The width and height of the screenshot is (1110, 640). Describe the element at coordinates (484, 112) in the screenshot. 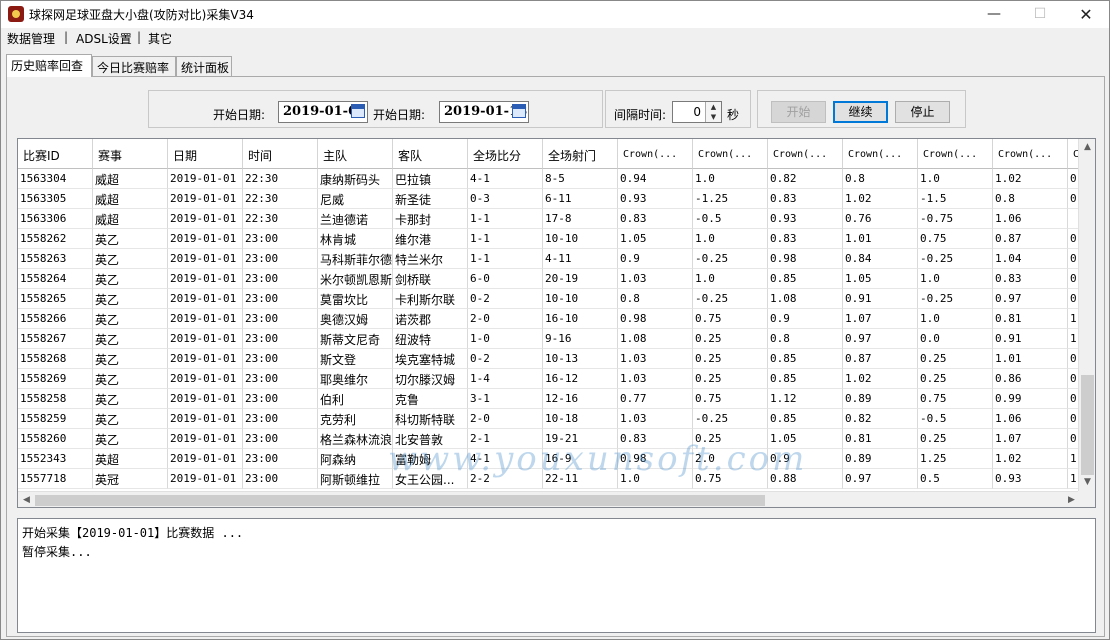

I see `end-date-picker: 2019-01-18` at that location.